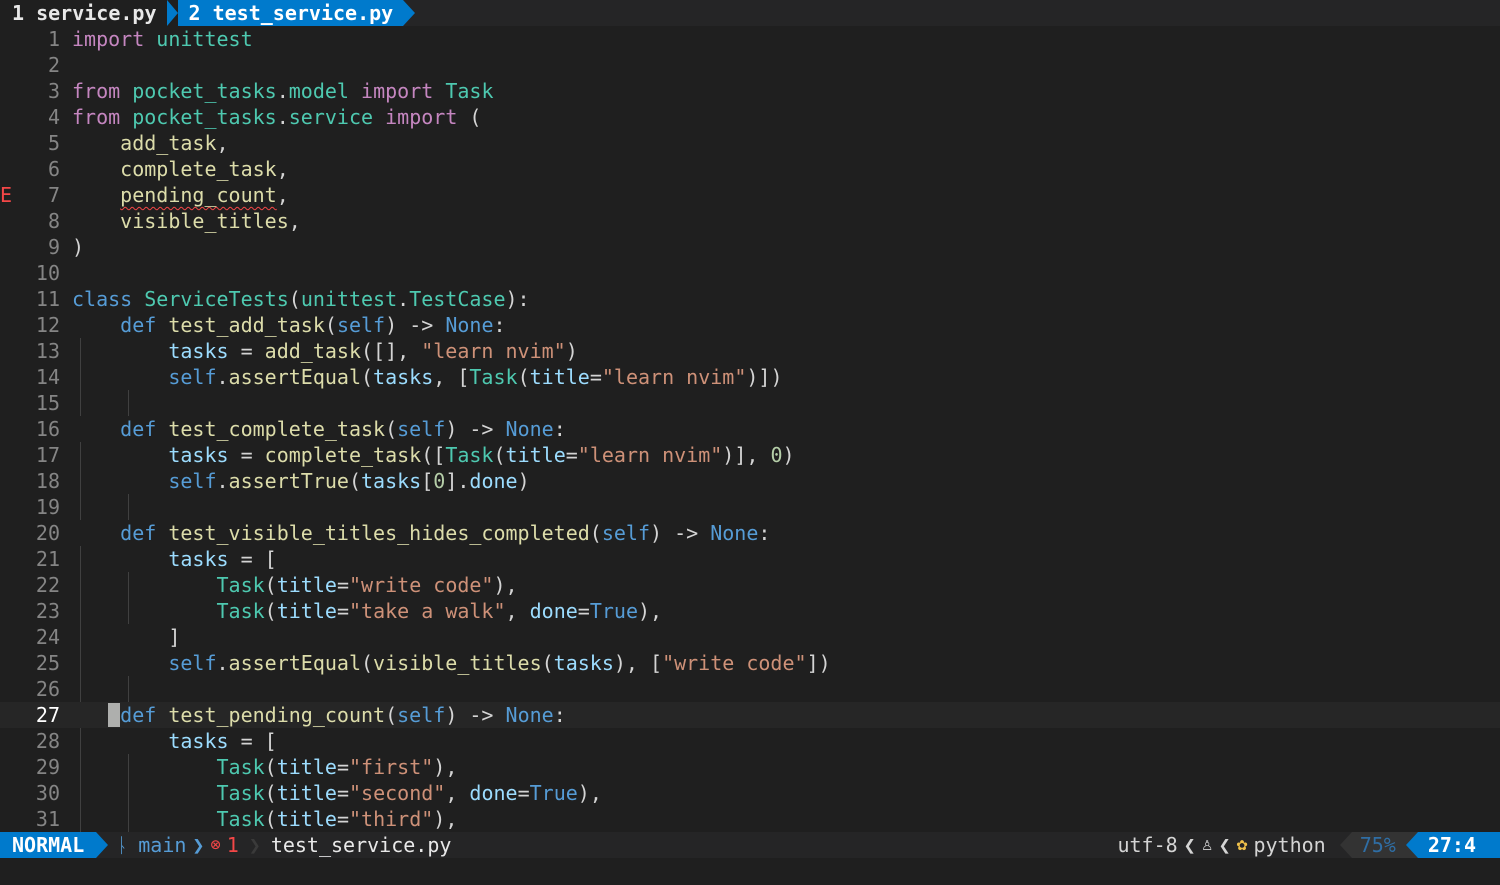  What do you see at coordinates (559, 429) in the screenshot?
I see `code-token: :` at bounding box center [559, 429].